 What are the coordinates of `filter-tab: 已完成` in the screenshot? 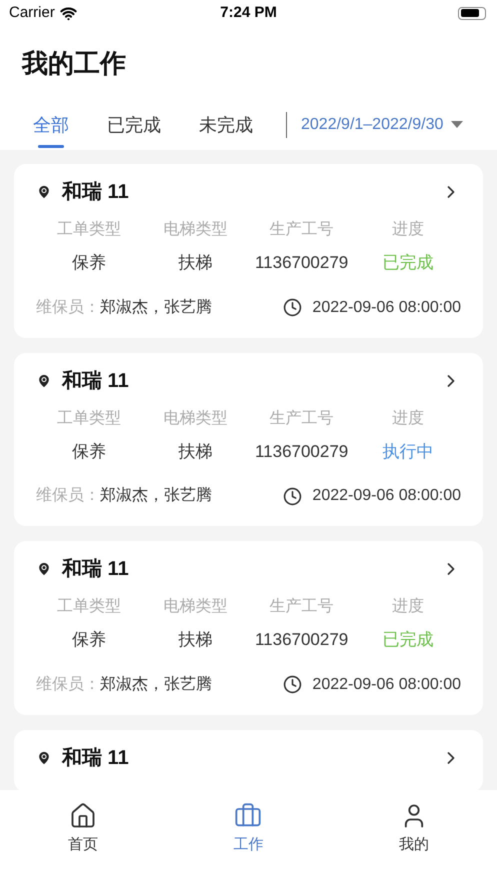 It's located at (134, 125).